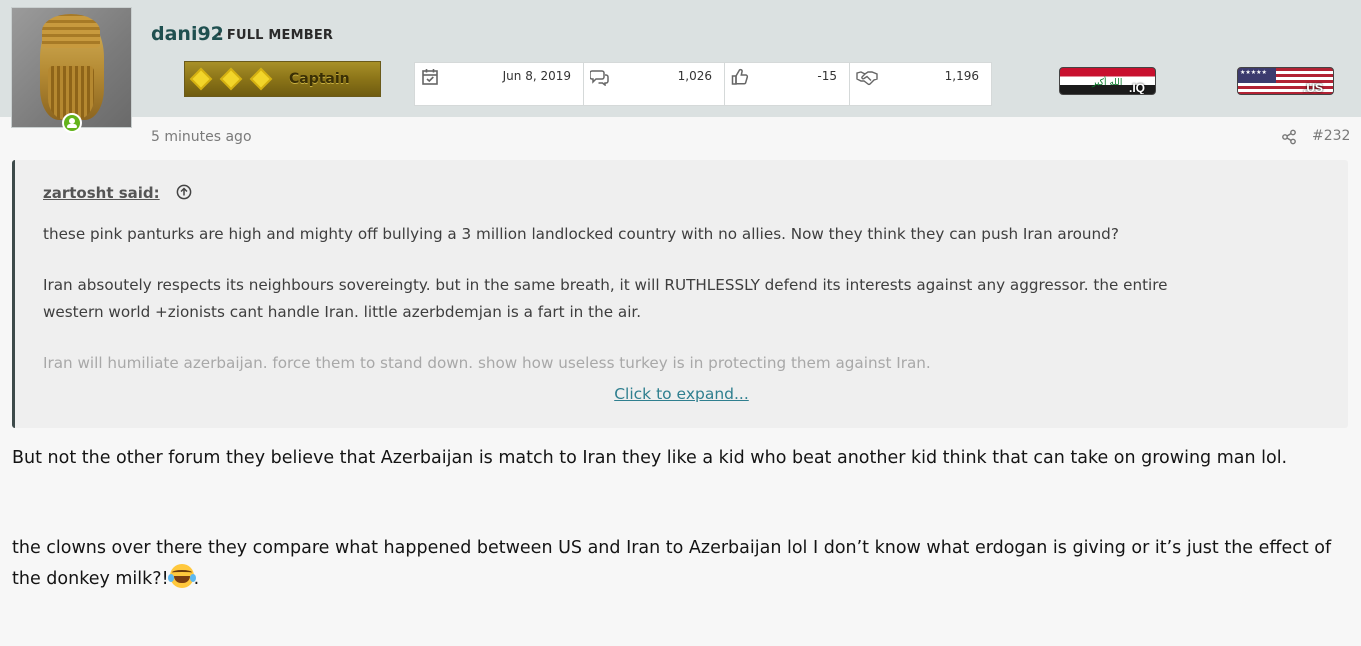 Image resolution: width=1361 pixels, height=646 pixels. Describe the element at coordinates (282, 79) in the screenshot. I see `rank-badge: Captain` at that location.